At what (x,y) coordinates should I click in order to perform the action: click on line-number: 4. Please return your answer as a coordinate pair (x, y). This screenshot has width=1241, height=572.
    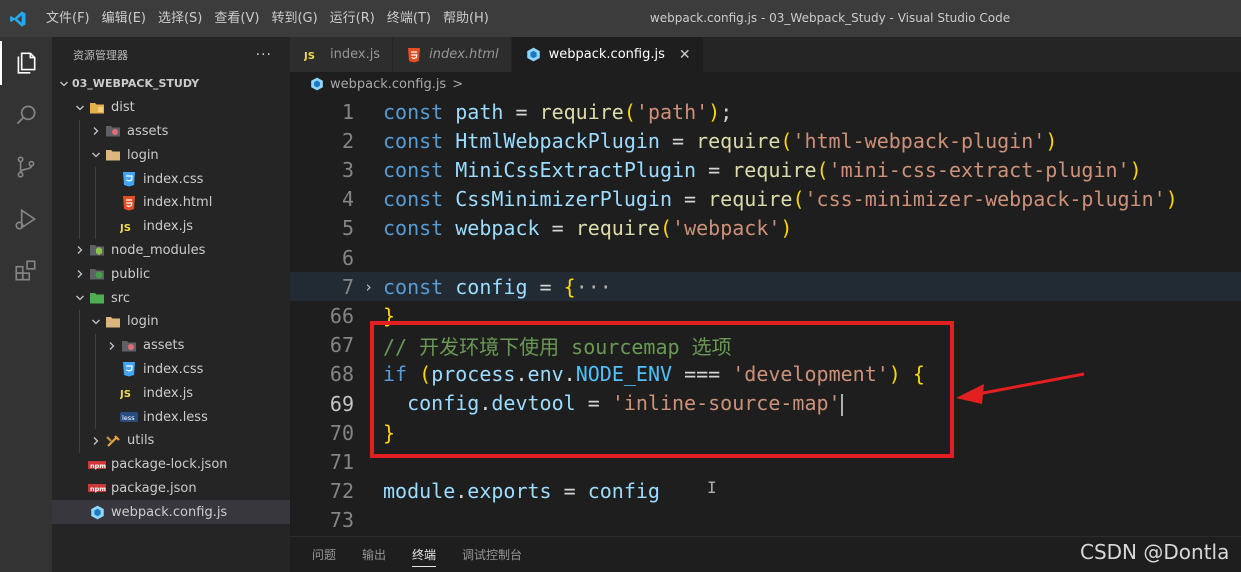
    Looking at the image, I should click on (347, 199).